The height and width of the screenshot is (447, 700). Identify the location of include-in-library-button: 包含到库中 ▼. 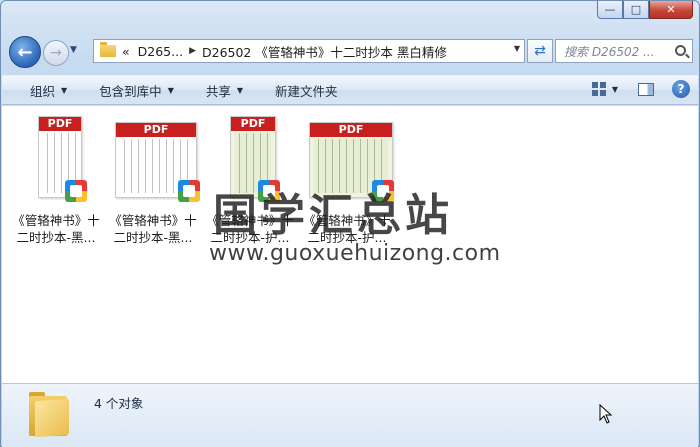
(136, 90).